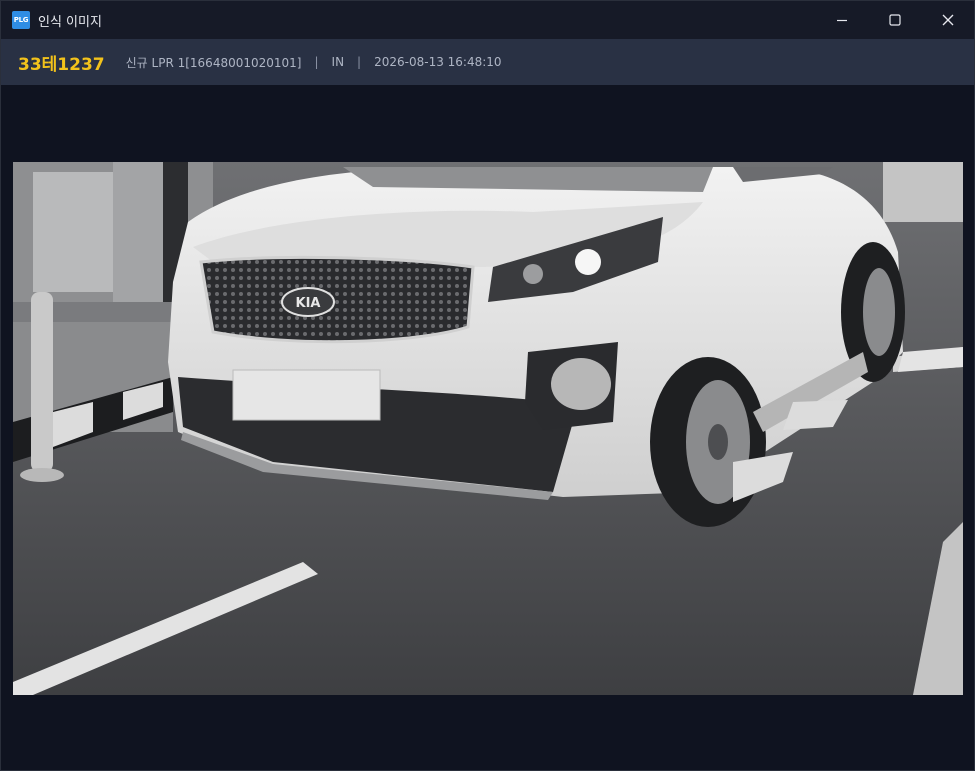  I want to click on app-icon: PLG, so click(21, 20).